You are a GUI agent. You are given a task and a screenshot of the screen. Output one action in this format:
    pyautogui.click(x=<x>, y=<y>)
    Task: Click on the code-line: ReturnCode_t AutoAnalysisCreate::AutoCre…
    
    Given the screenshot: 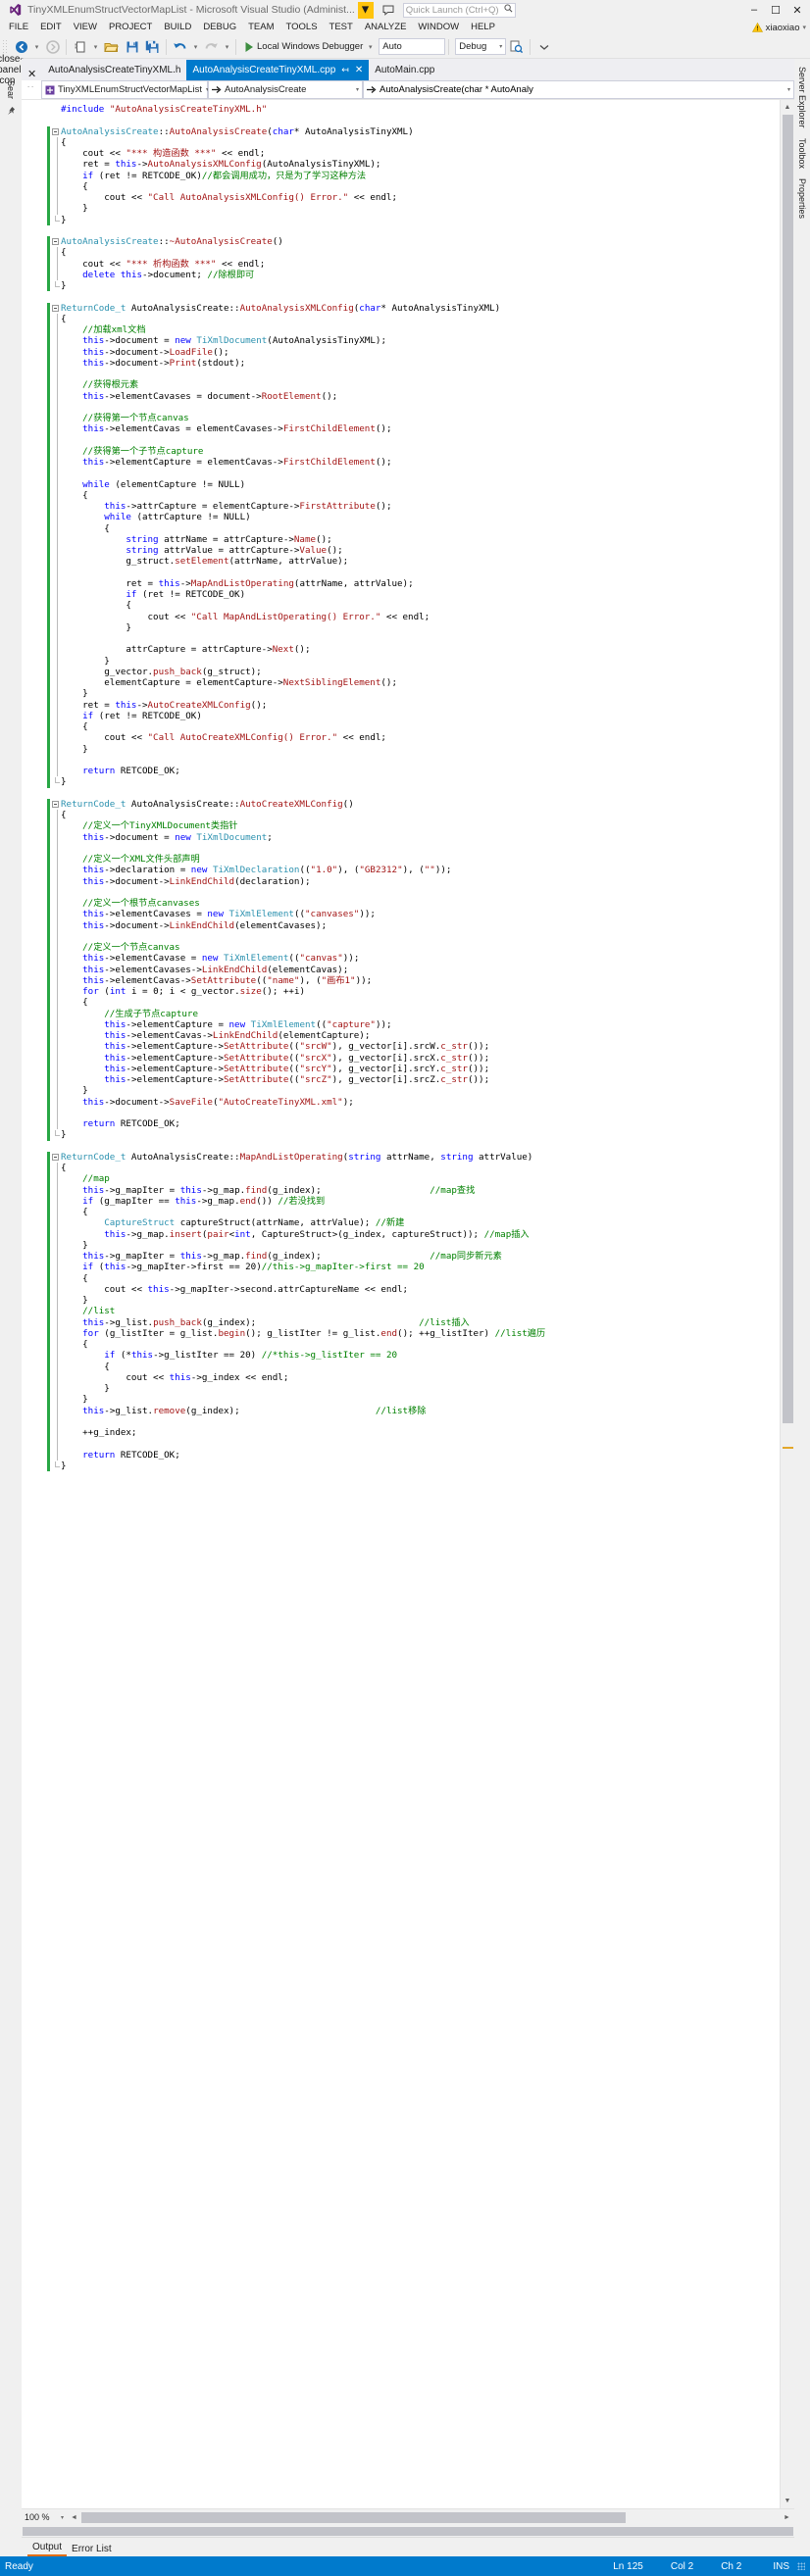 What is the action you would take?
    pyautogui.click(x=401, y=804)
    